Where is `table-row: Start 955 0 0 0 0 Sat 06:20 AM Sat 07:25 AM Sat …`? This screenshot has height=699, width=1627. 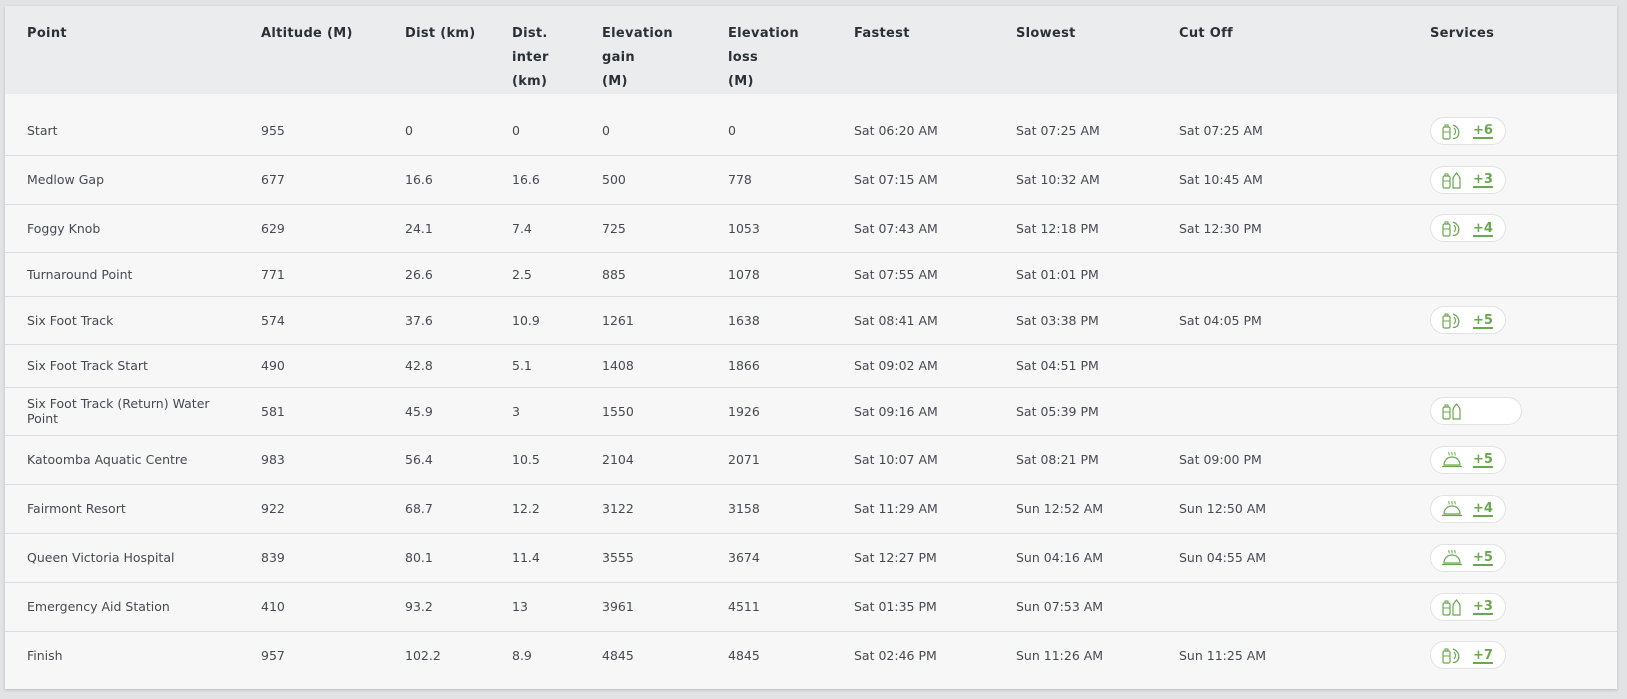 table-row: Start 955 0 0 0 0 Sat 06:20 AM Sat 07:25 AM Sat … is located at coordinates (811, 131).